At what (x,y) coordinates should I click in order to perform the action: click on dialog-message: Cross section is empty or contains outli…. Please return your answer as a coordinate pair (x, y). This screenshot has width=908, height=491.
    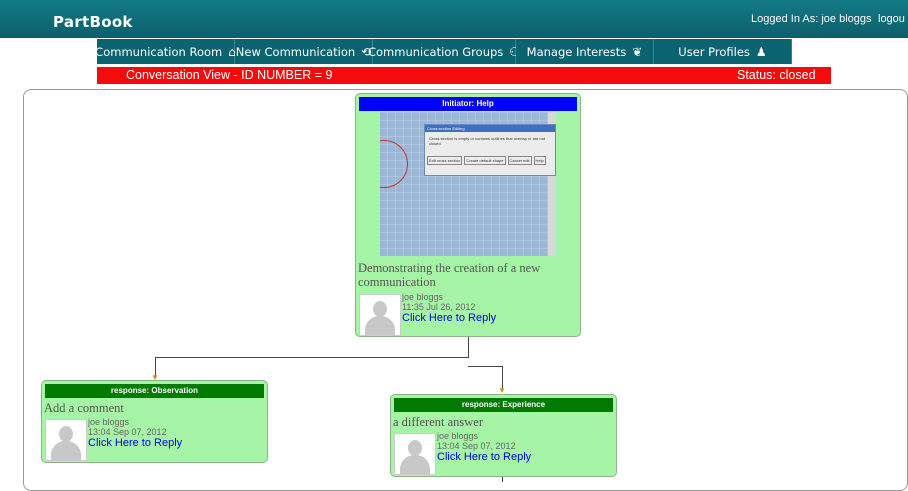
    Looking at the image, I should click on (487, 141).